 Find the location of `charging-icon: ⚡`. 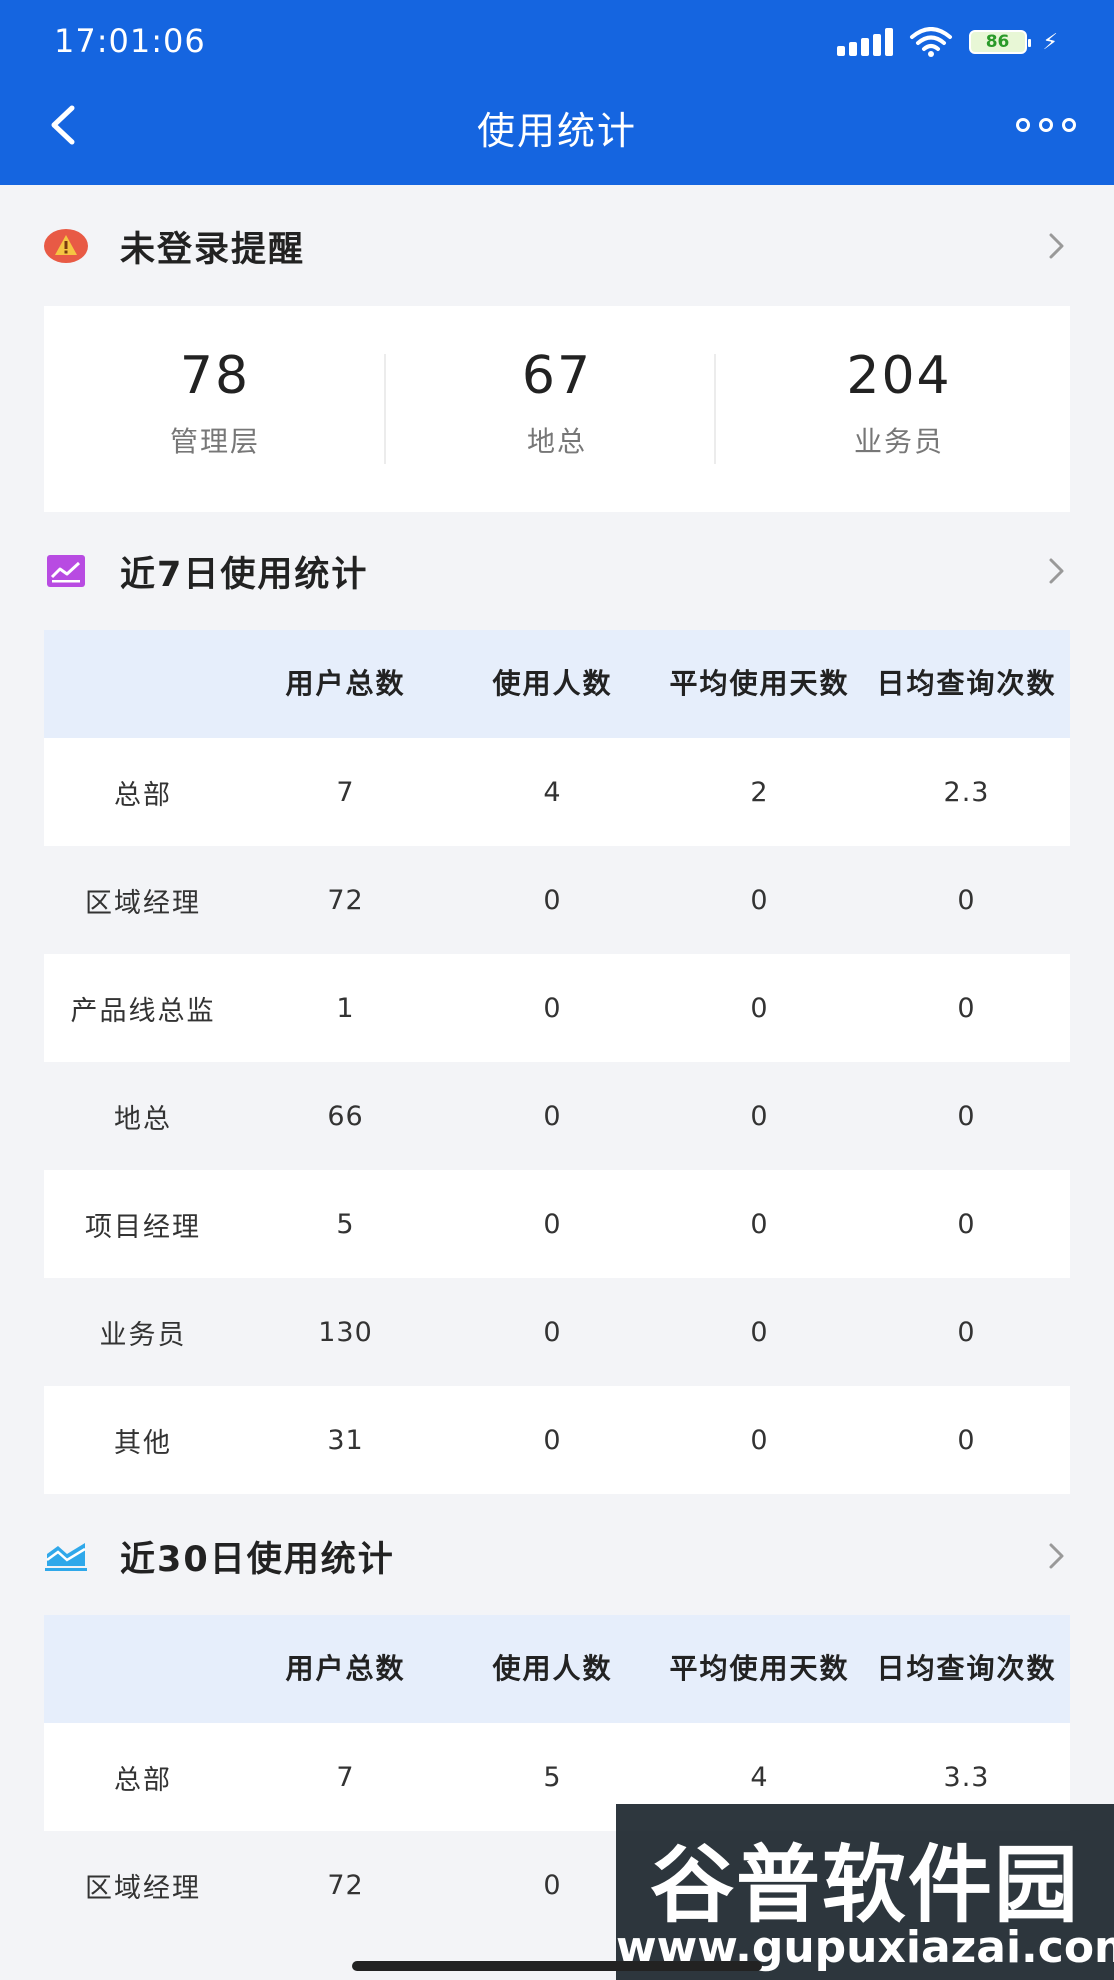

charging-icon: ⚡ is located at coordinates (1050, 42).